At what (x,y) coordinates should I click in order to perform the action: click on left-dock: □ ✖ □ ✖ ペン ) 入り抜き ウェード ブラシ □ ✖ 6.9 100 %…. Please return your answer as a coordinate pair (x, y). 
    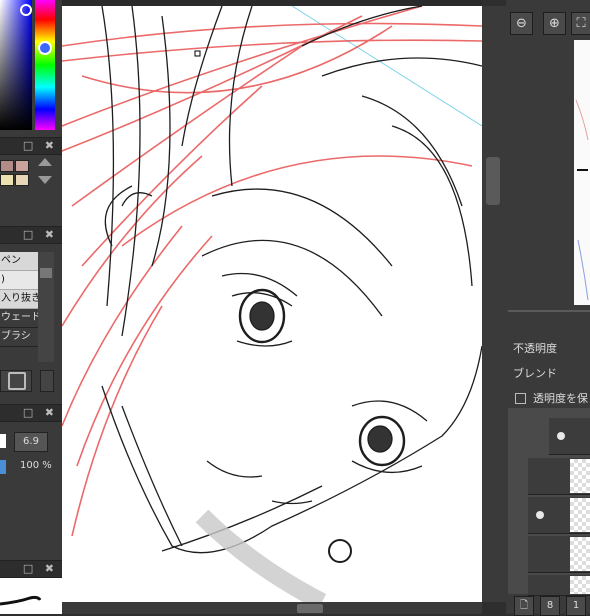
    Looking at the image, I should click on (31, 307).